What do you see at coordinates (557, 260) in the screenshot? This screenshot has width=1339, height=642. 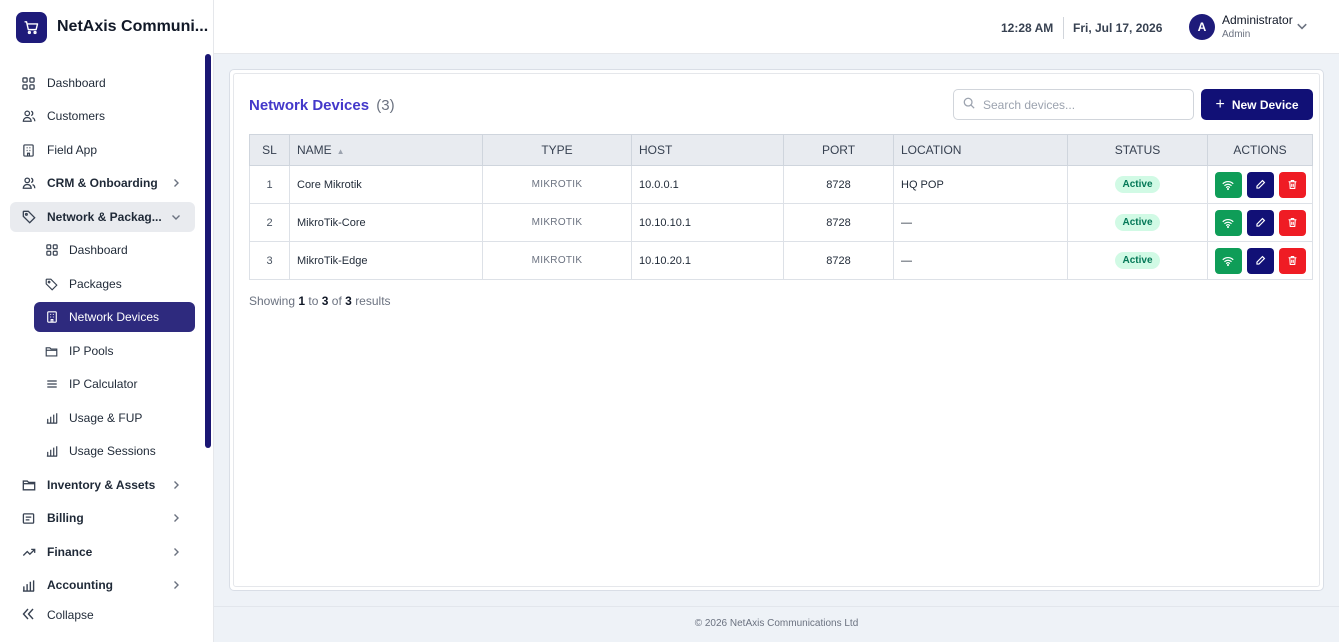 I see `cell-type: MIKROTIK` at bounding box center [557, 260].